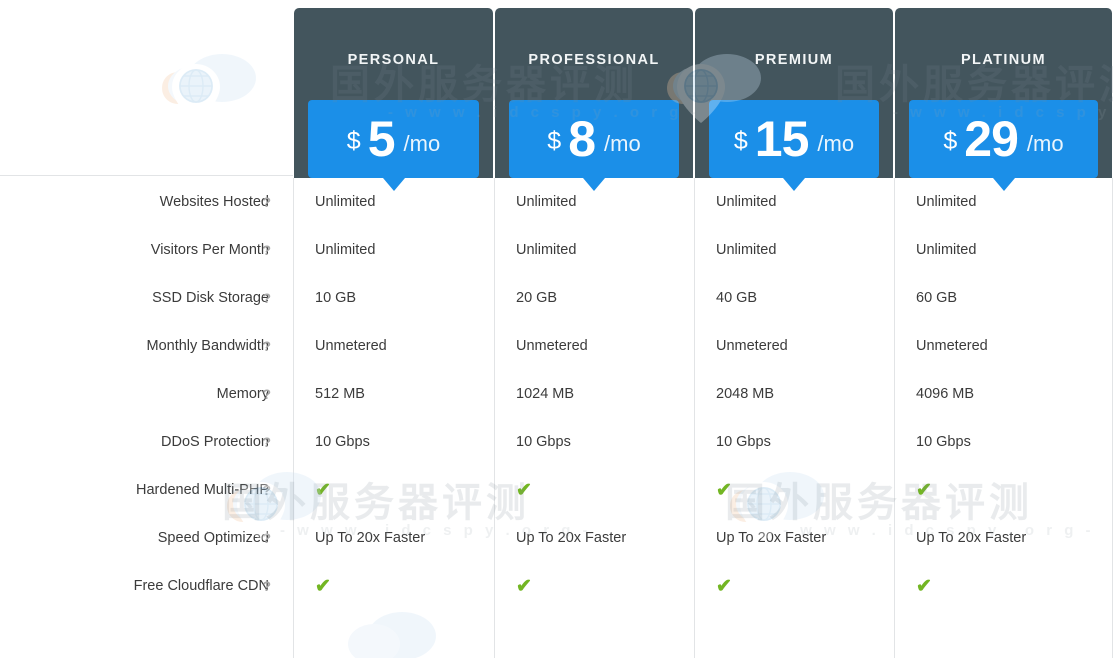 This screenshot has height=658, width=1113. I want to click on feature-label: Monthly Bandwidth, so click(207, 346).